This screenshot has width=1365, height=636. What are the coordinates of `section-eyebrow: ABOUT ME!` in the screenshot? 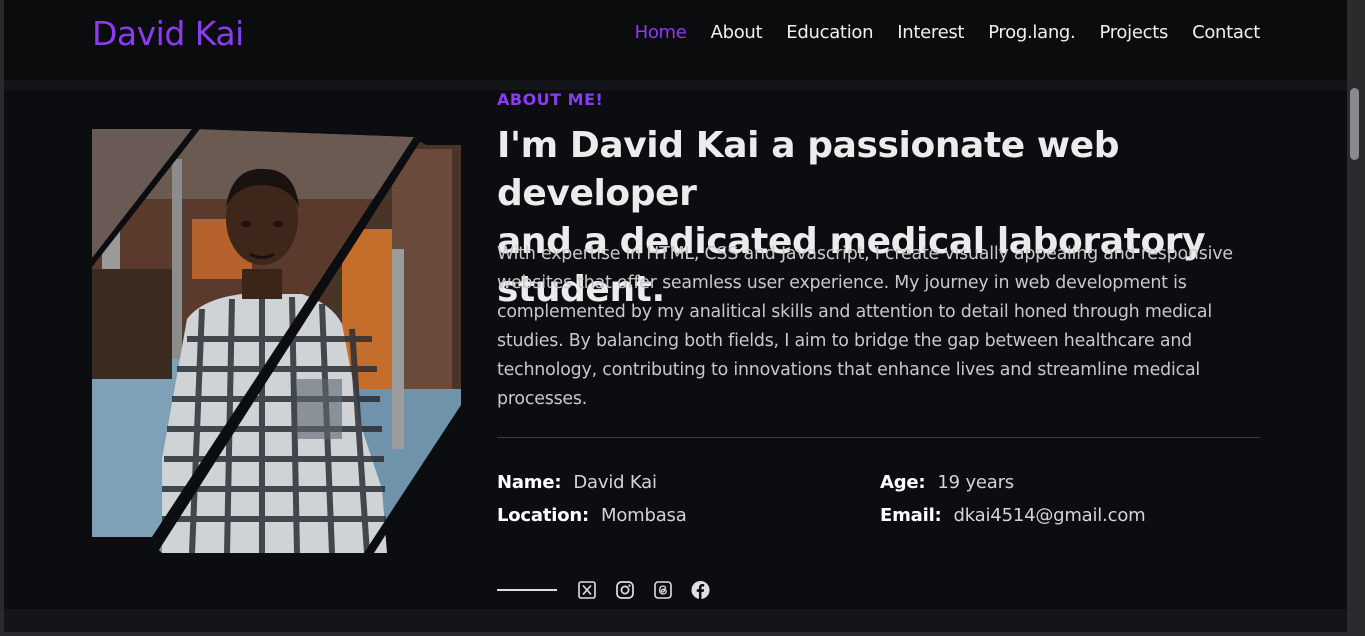 It's located at (550, 99).